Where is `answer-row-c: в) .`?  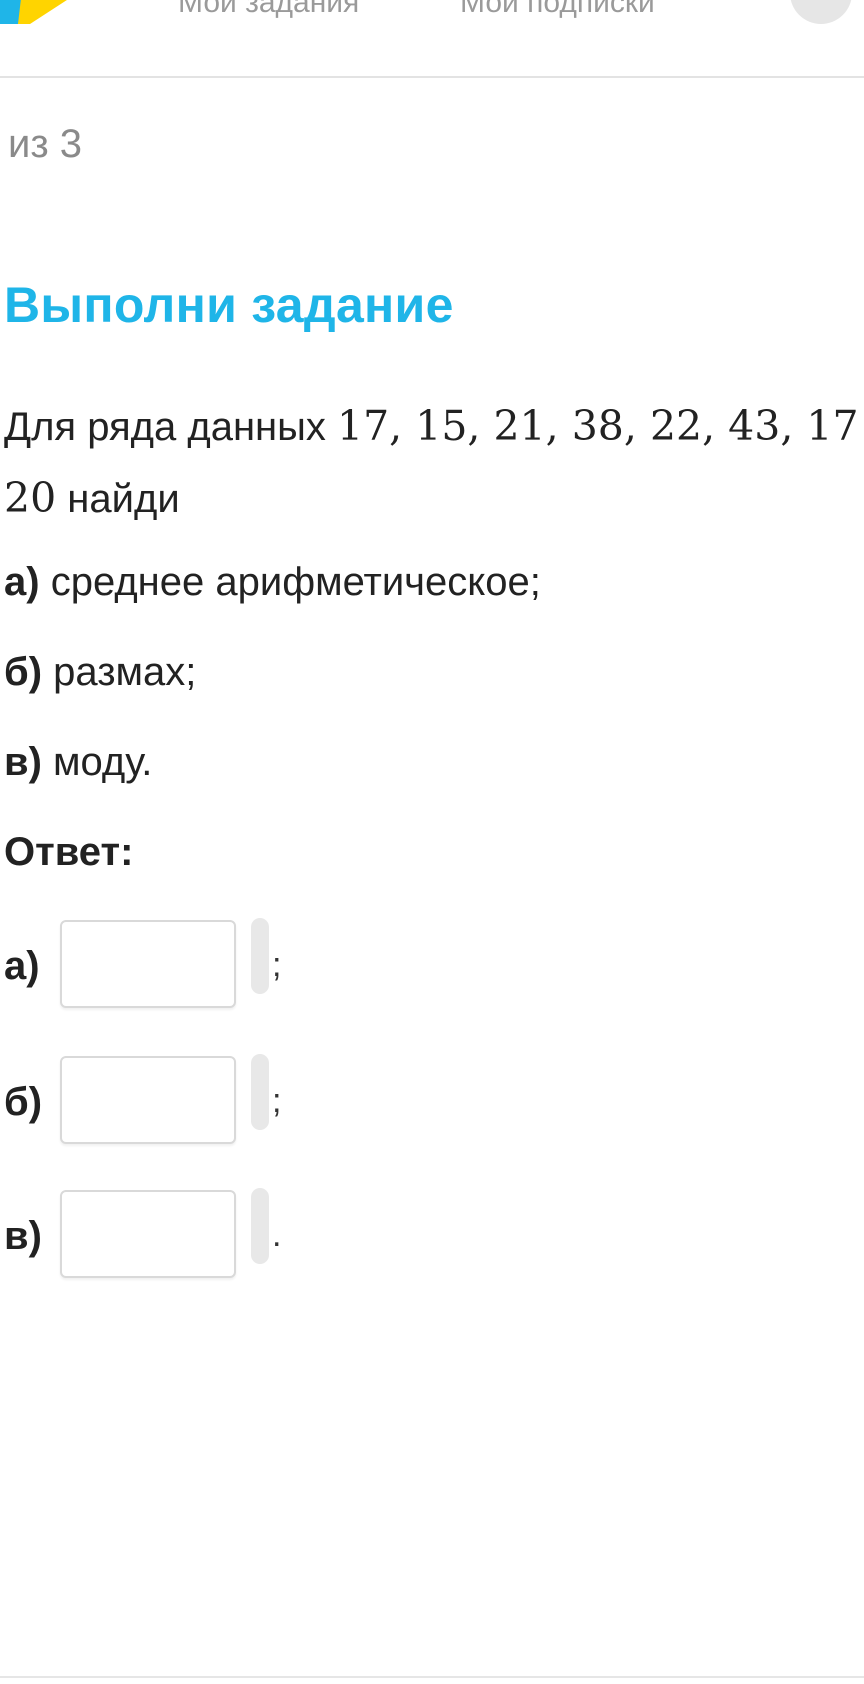 answer-row-c: в) . is located at coordinates (432, 1238).